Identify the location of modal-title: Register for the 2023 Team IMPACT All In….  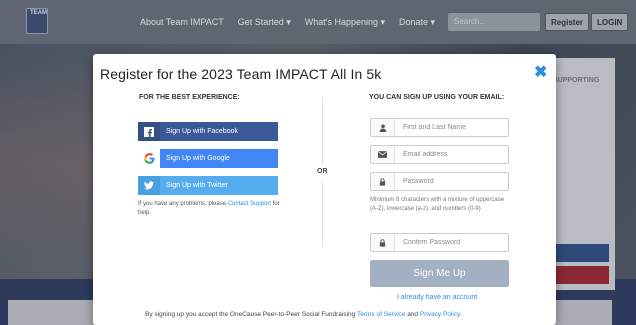
(241, 74).